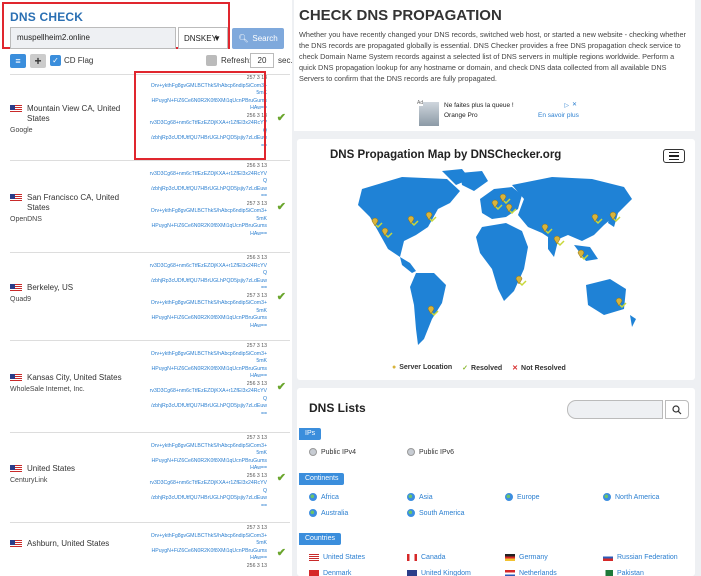  Describe the element at coordinates (430, 452) in the screenshot. I see `ipv6-link: Public IPv6` at that location.